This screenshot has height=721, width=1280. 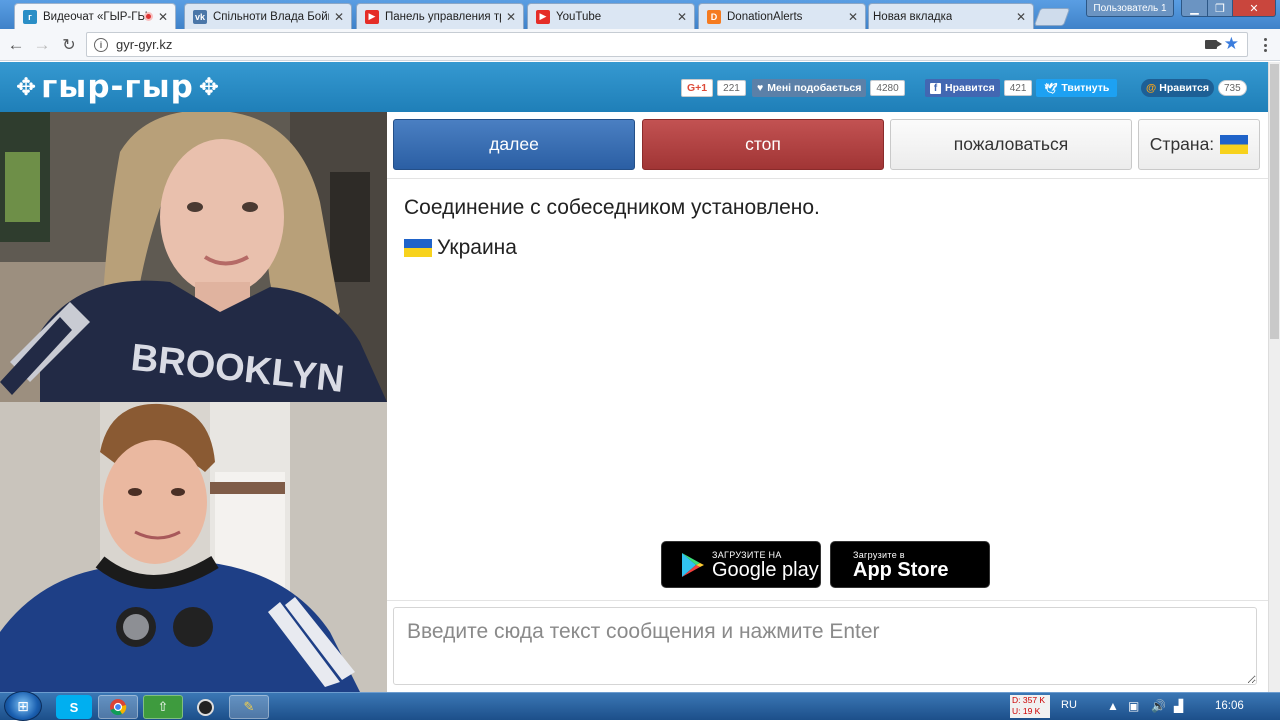 I want to click on tab-title: Панель управления тр, so click(x=443, y=16).